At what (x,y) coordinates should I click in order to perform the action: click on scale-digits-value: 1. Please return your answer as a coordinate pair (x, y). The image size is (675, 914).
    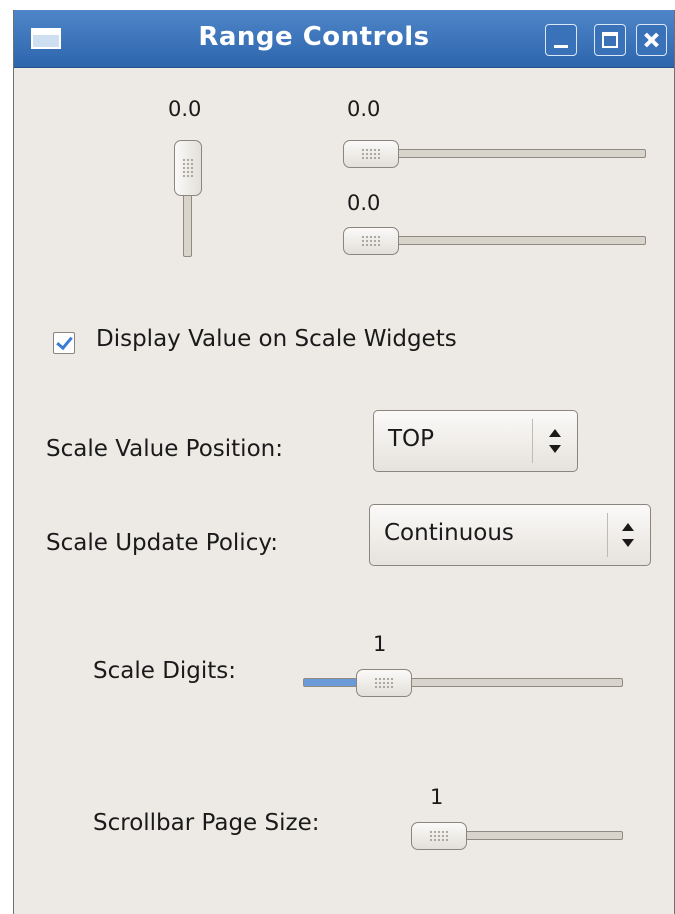
    Looking at the image, I should click on (380, 644).